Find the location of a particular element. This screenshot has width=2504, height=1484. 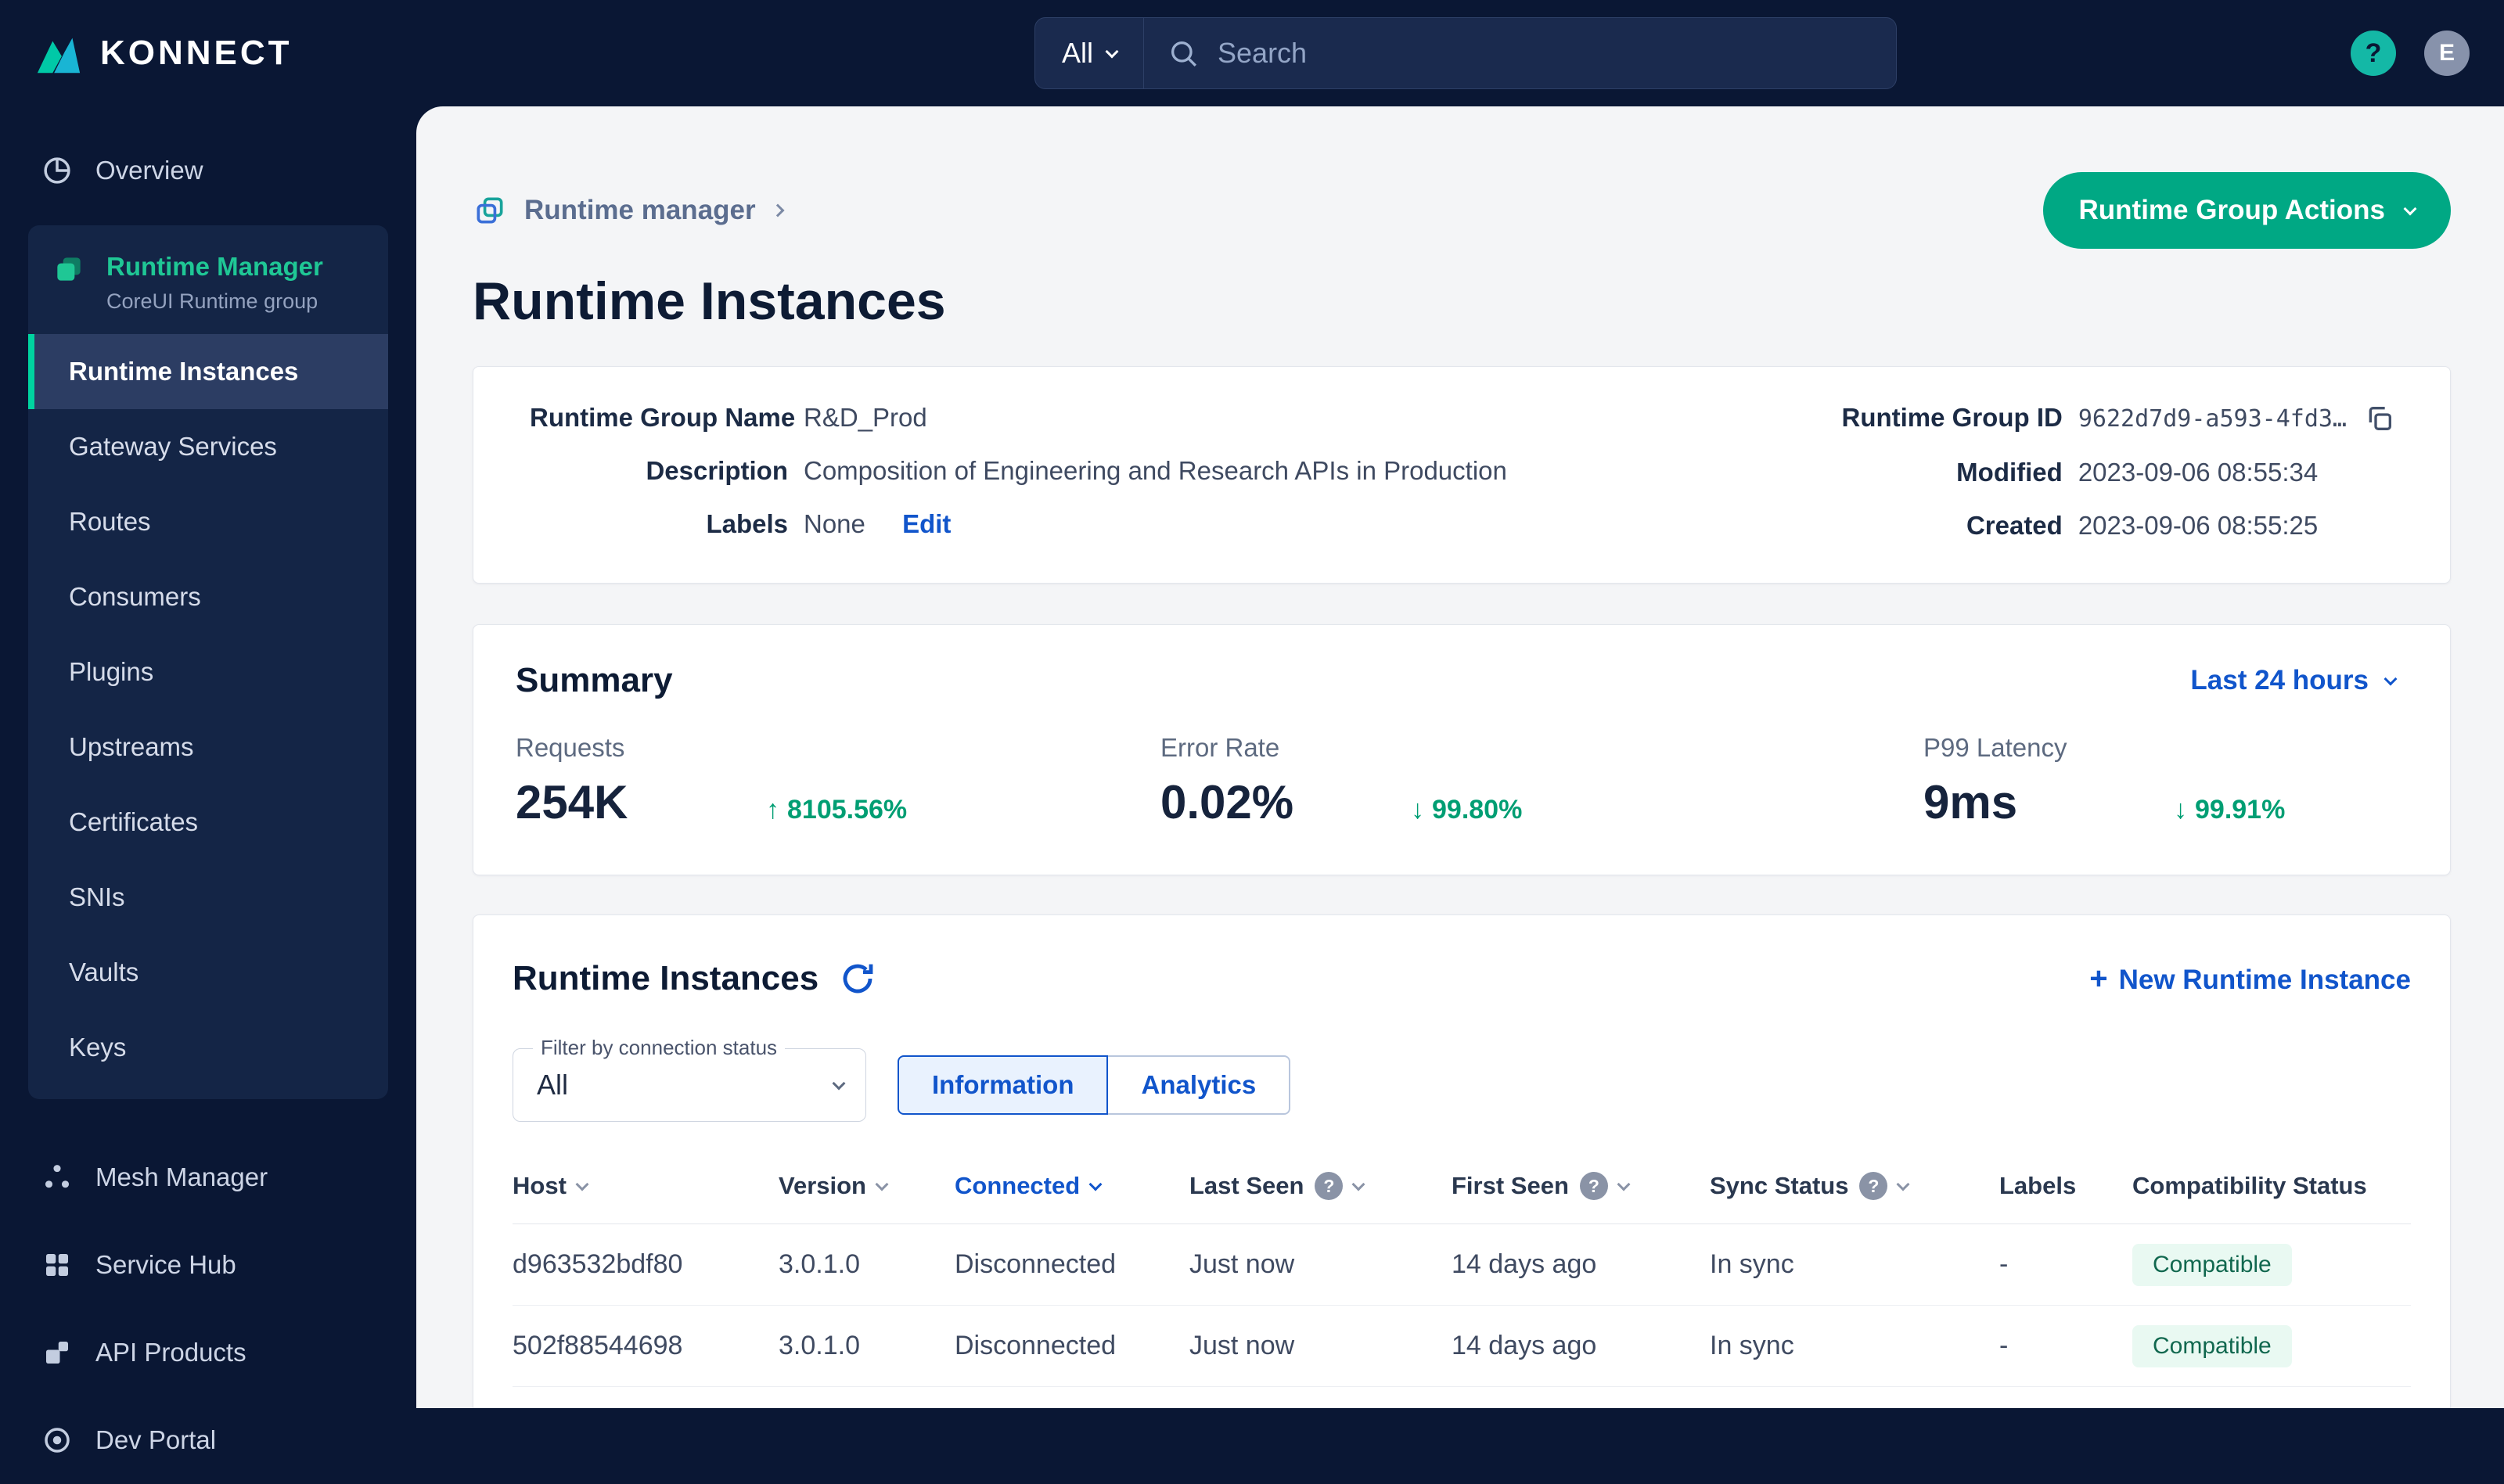

page-title: Runtime Instances is located at coordinates (709, 301).